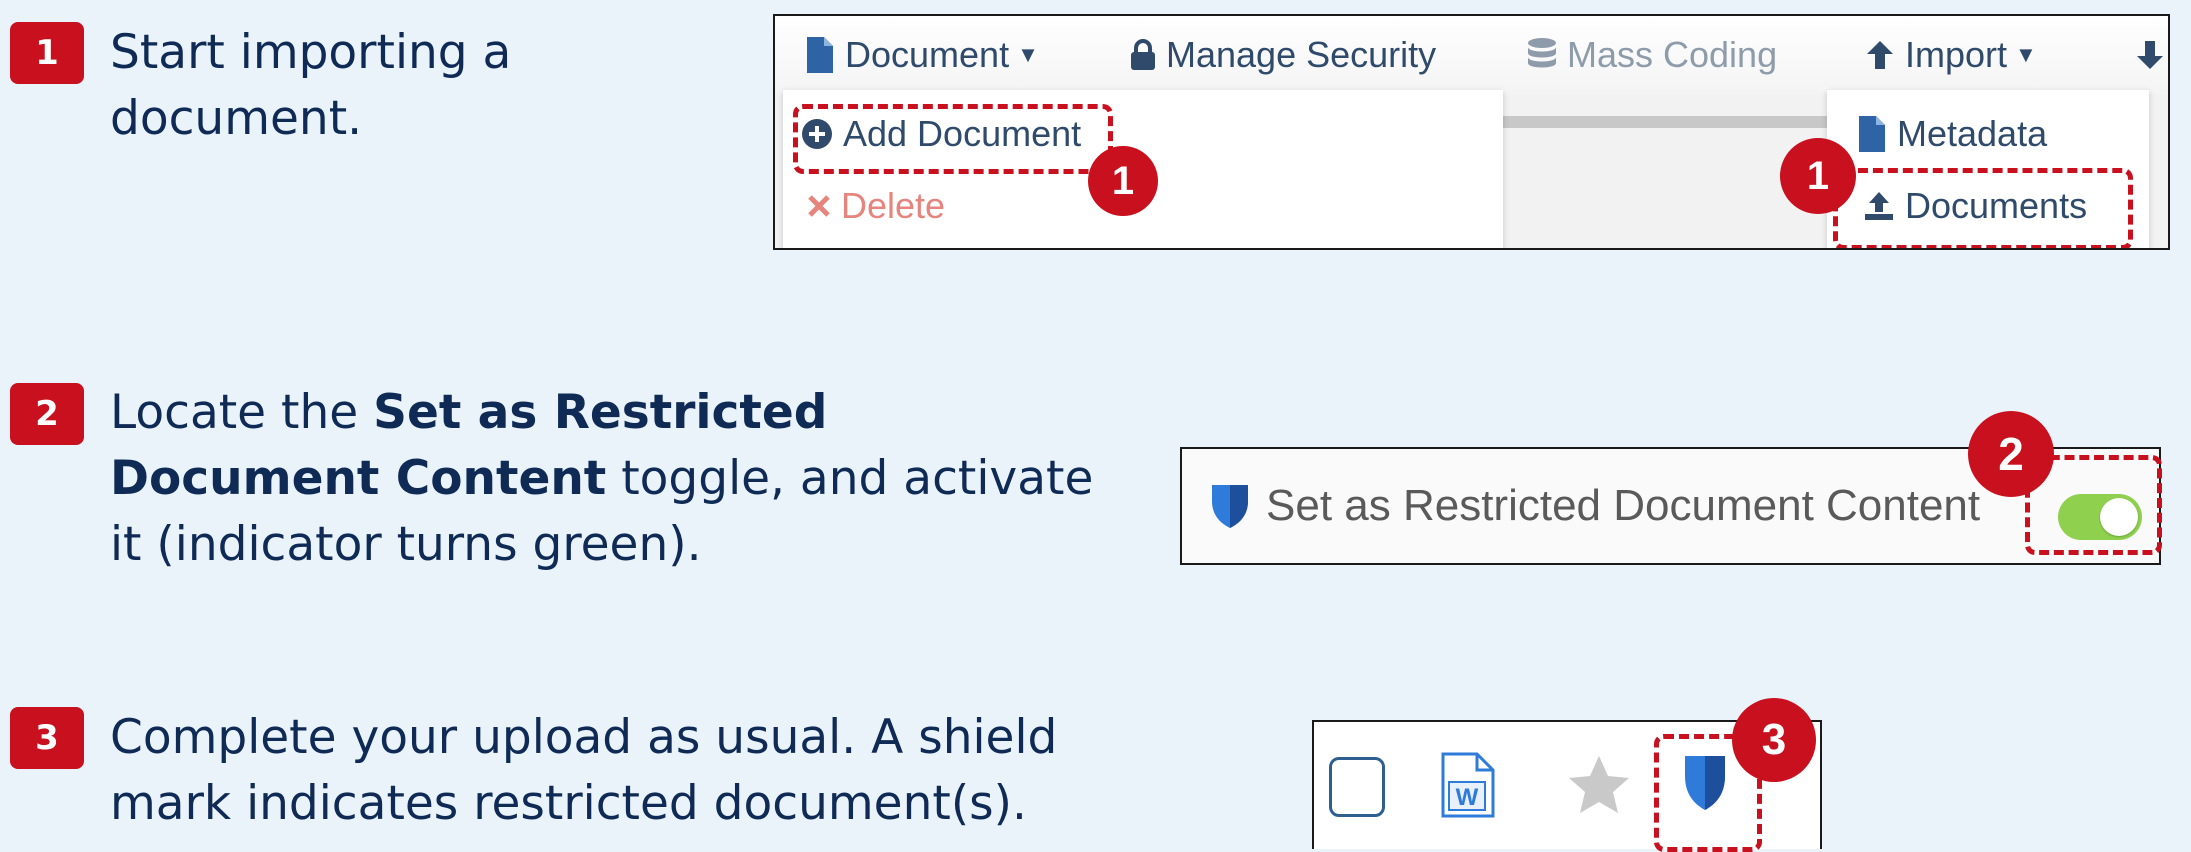 This screenshot has height=852, width=2191. I want to click on svg-text: W, so click(1467, 797).